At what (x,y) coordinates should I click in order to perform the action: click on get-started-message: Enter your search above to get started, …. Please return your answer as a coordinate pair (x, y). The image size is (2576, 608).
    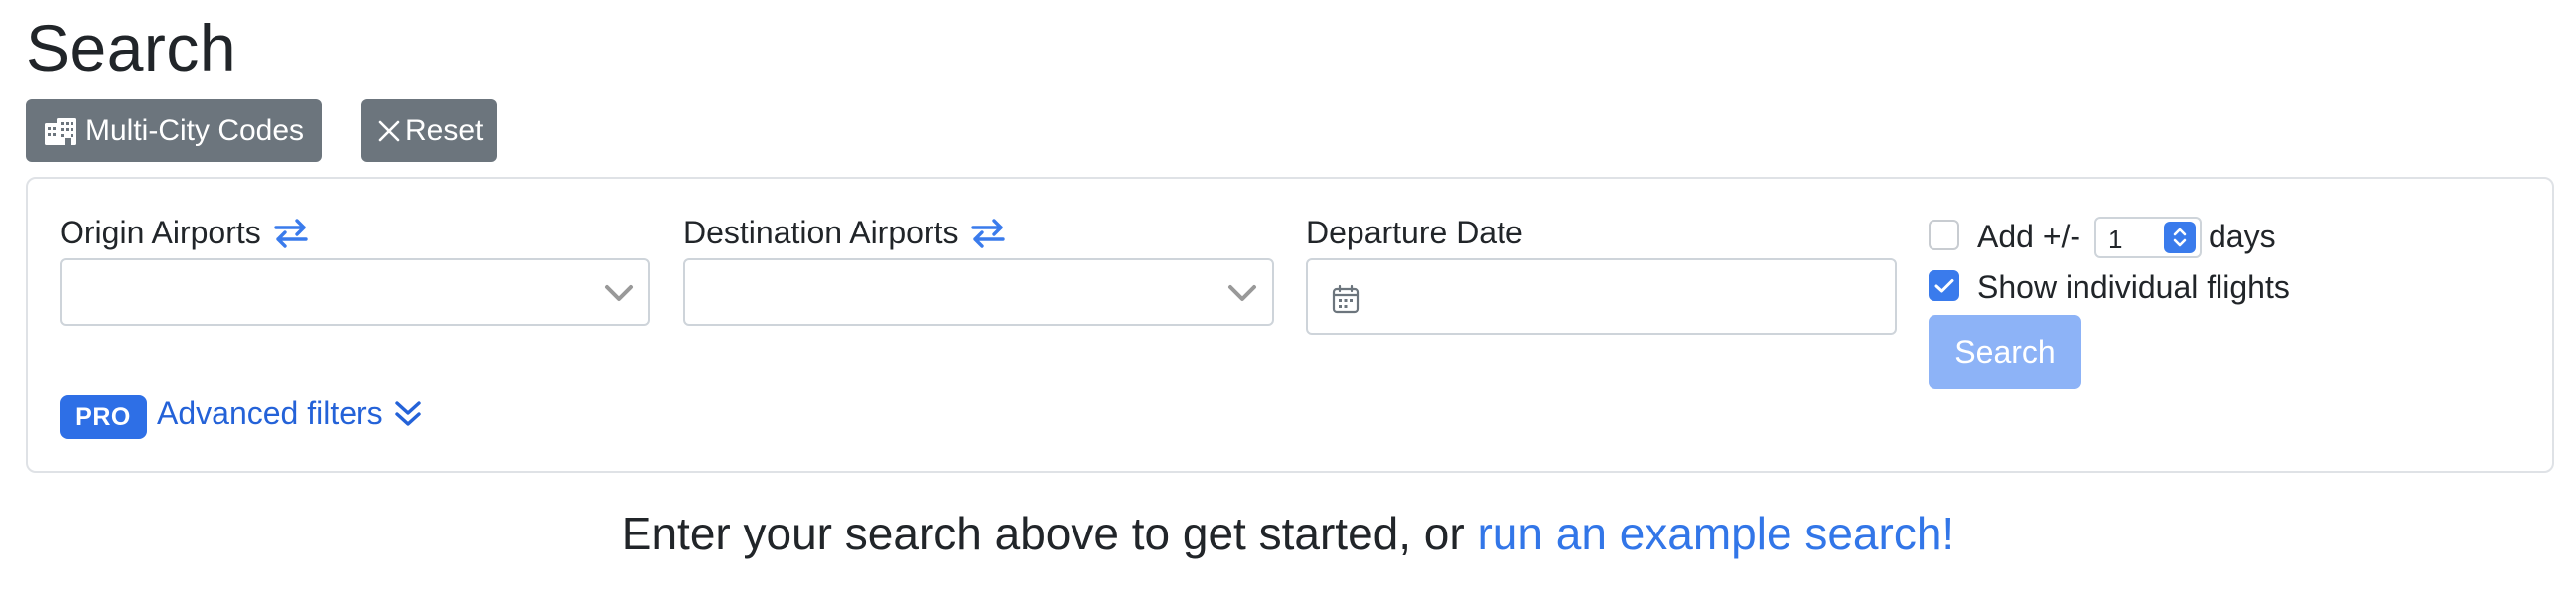
    Looking at the image, I should click on (1288, 533).